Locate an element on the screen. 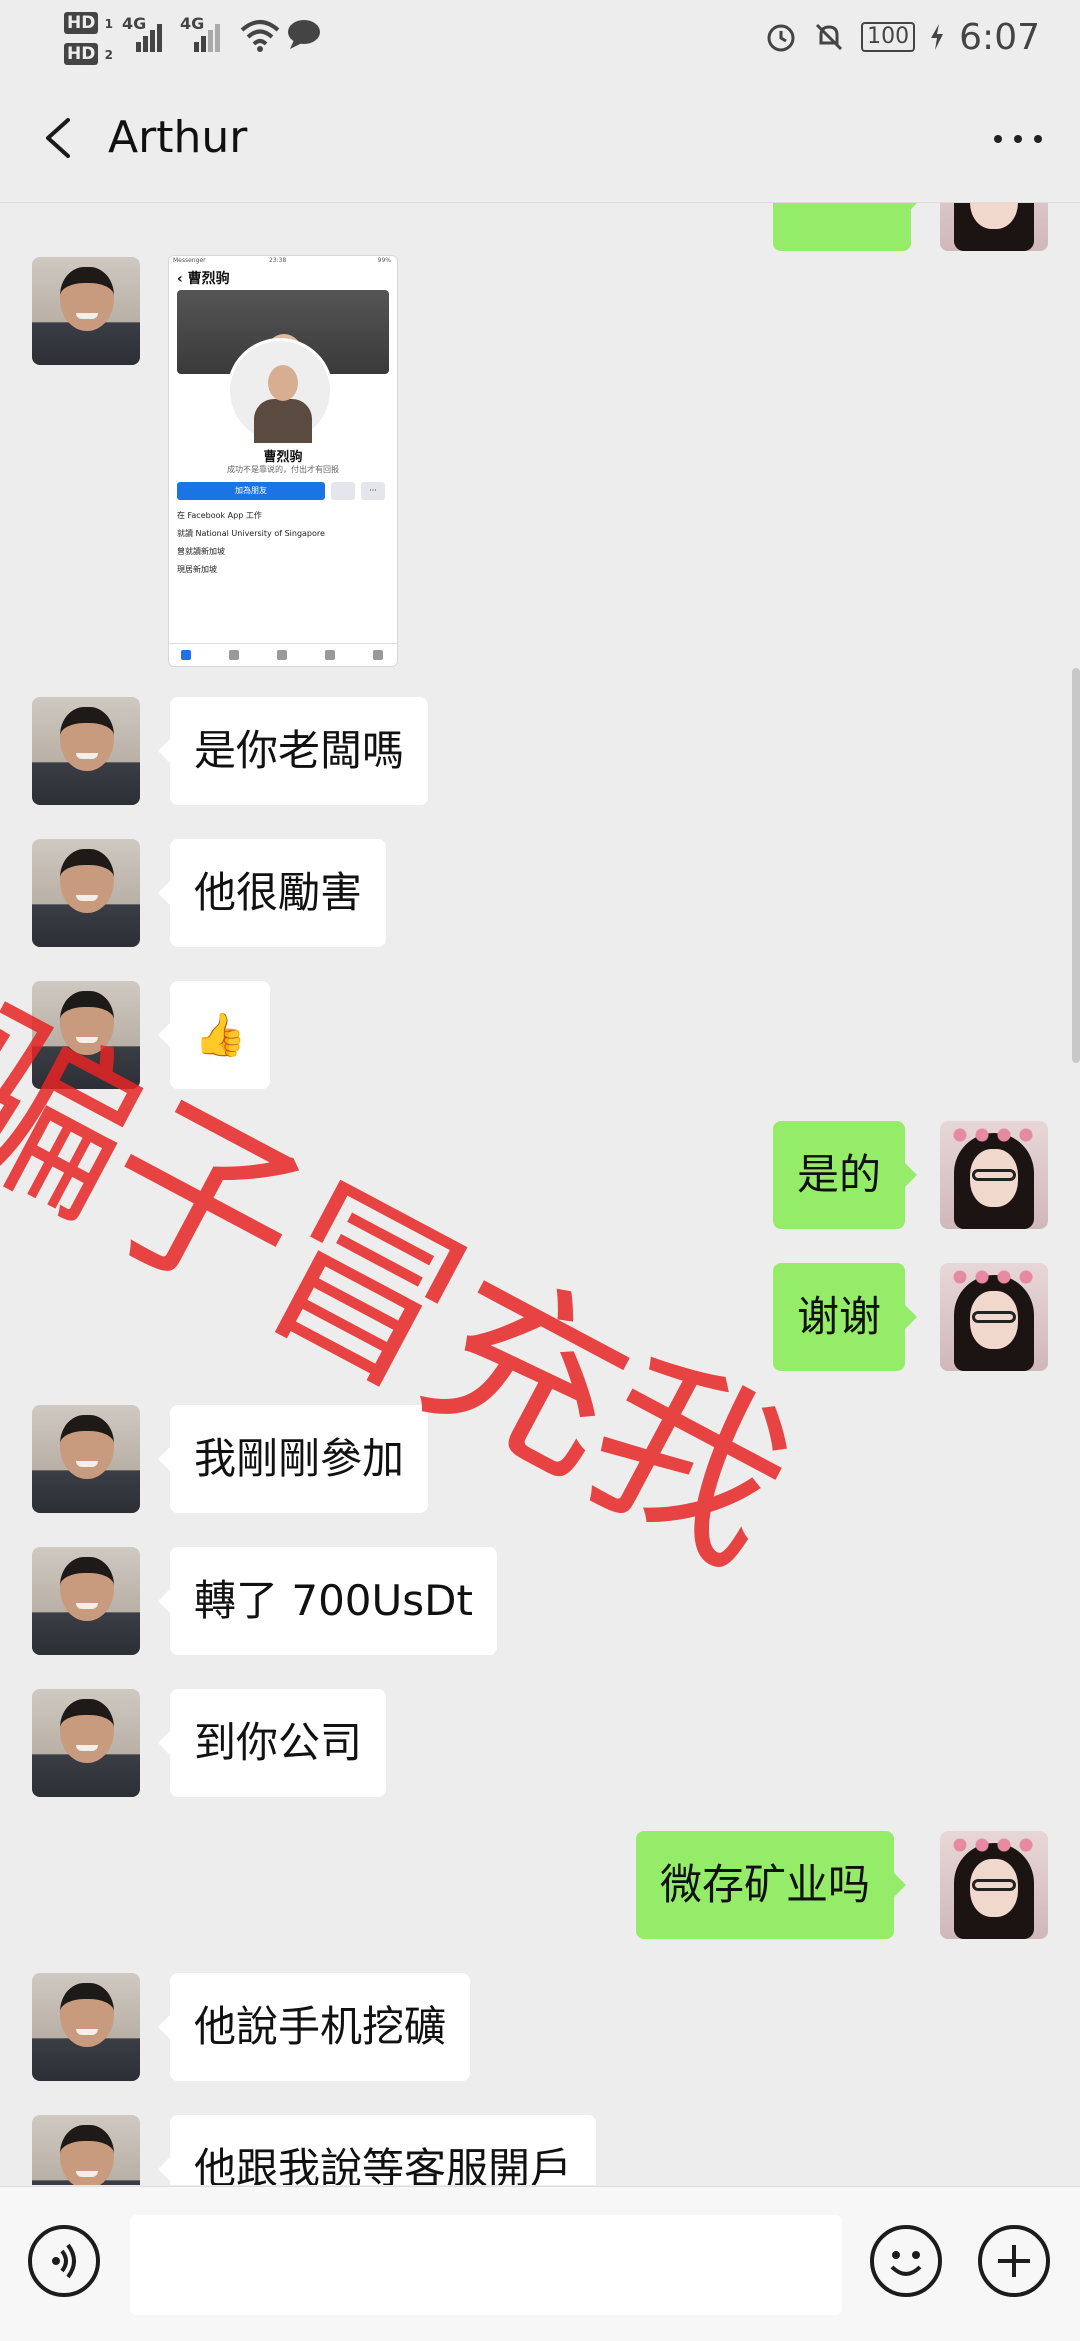  chat-title: Arthur is located at coordinates (178, 137).